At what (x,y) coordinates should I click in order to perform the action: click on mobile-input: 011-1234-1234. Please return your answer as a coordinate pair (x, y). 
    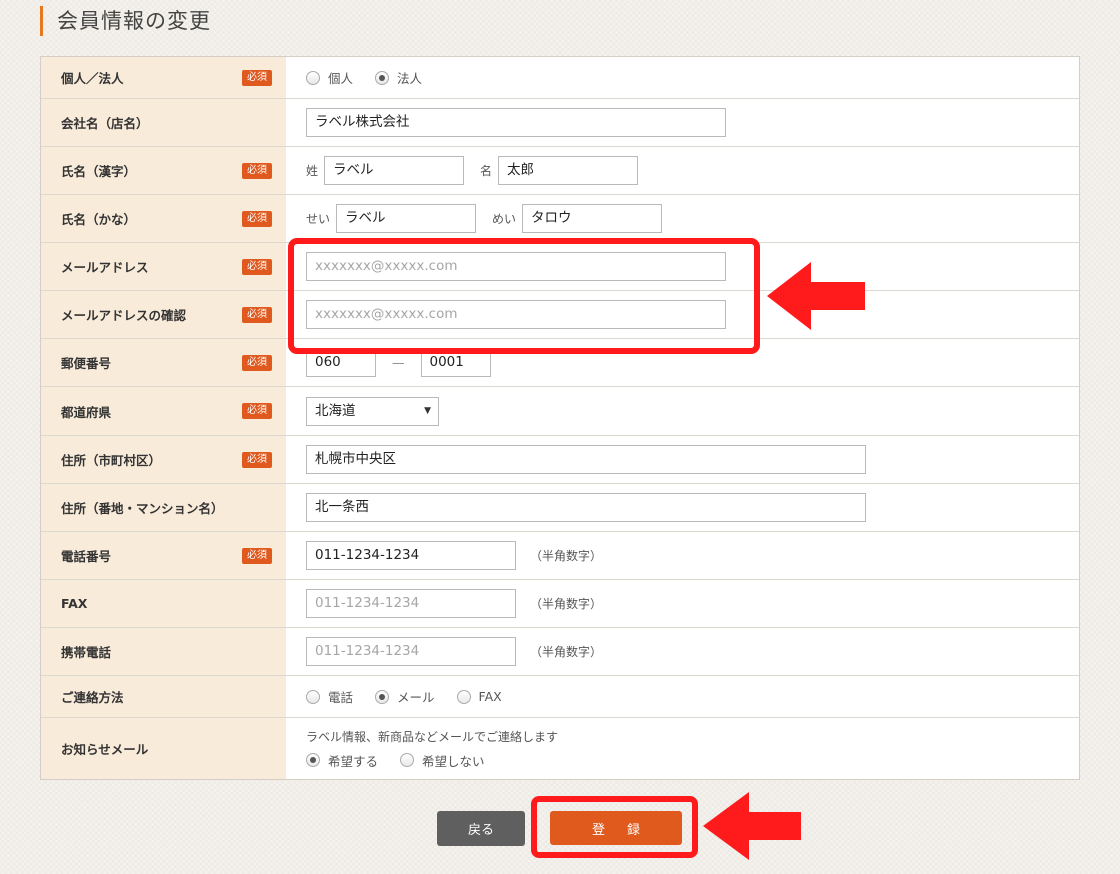
    Looking at the image, I should click on (411, 651).